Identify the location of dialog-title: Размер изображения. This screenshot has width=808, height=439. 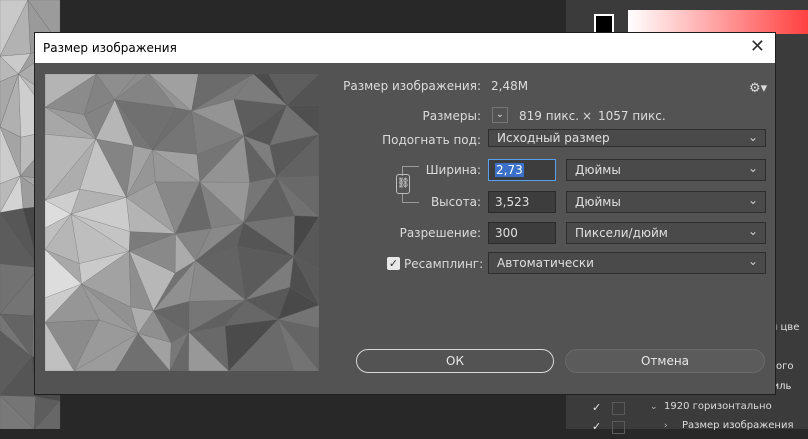
(110, 48).